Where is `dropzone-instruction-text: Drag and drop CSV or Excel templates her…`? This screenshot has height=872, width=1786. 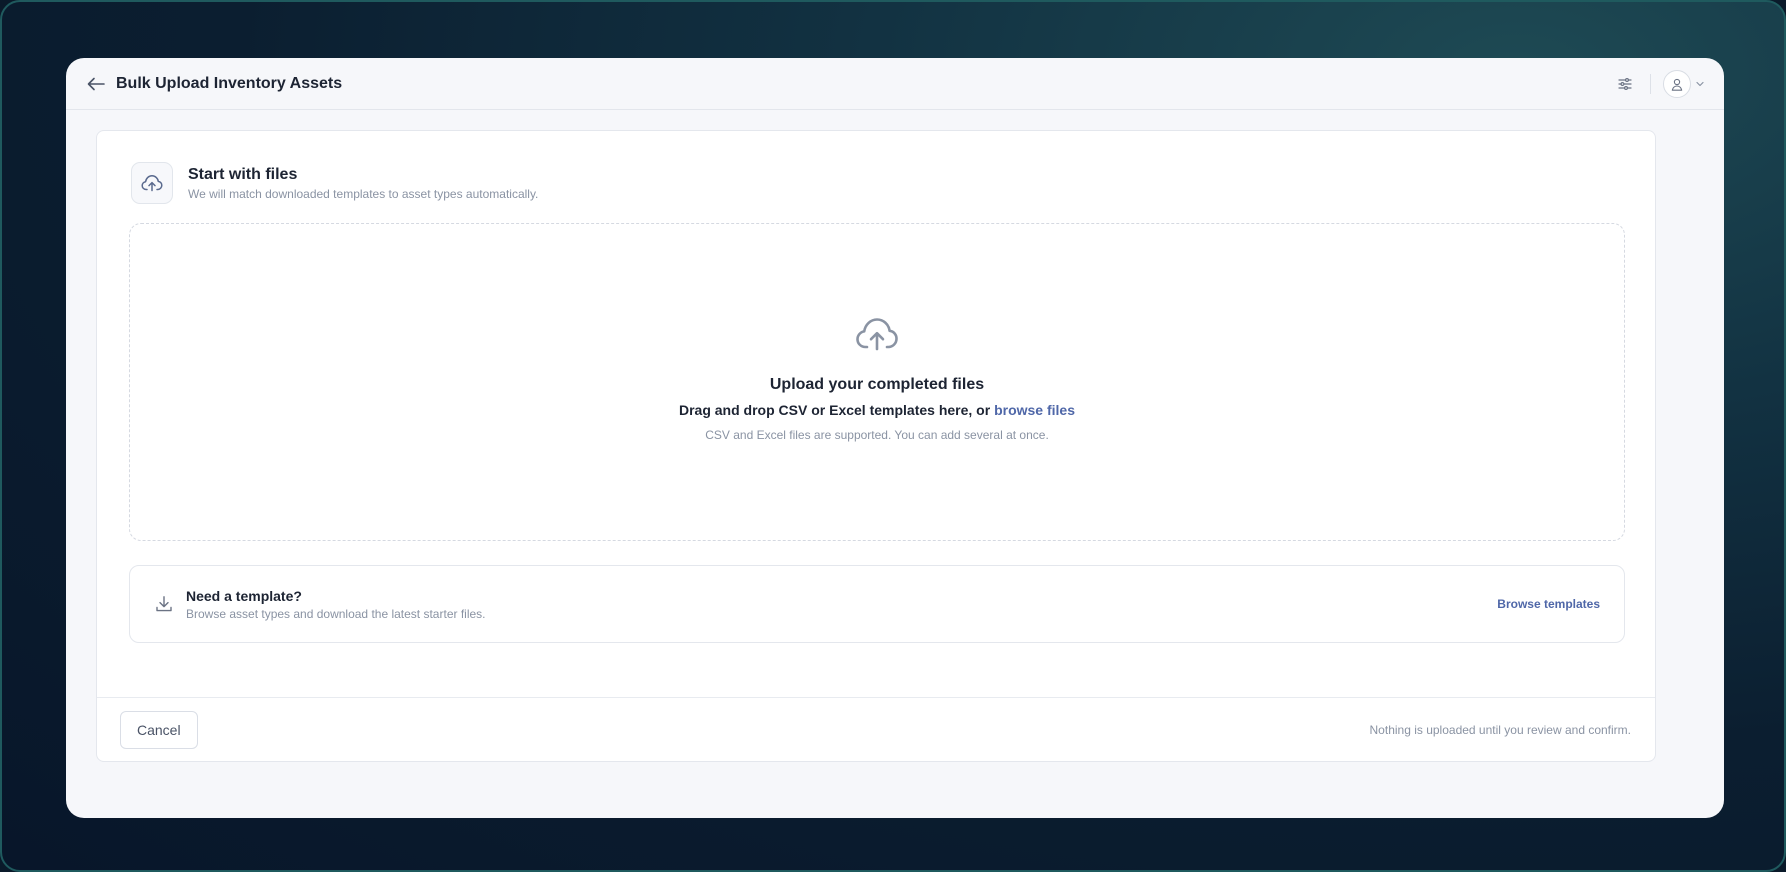
dropzone-instruction-text: Drag and drop CSV or Excel templates her… is located at coordinates (836, 410).